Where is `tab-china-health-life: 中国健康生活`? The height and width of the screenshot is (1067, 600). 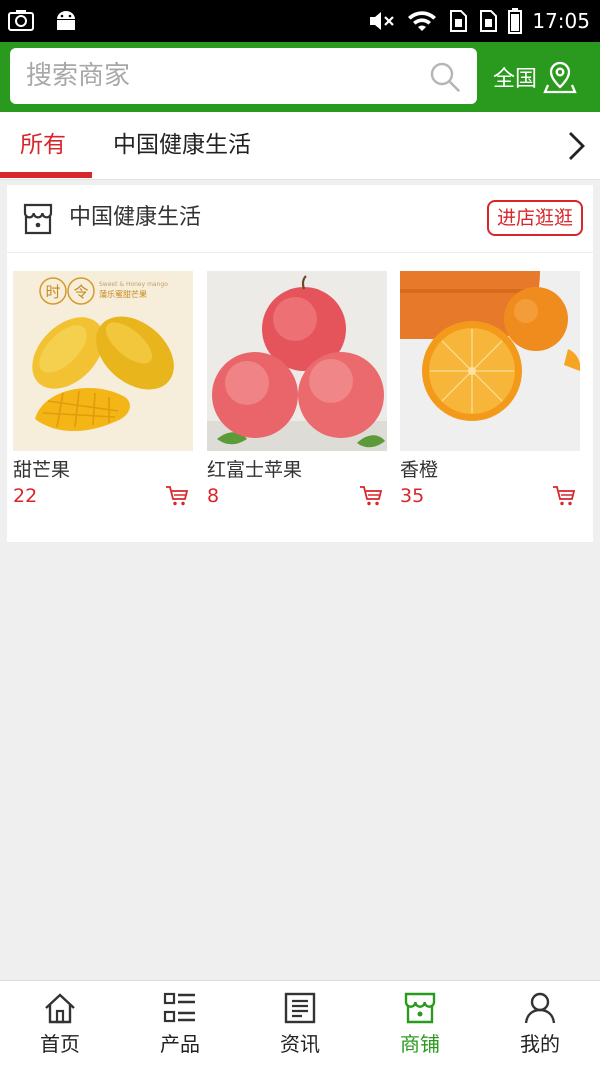
tab-china-health-life: 中国健康生活 is located at coordinates (182, 146).